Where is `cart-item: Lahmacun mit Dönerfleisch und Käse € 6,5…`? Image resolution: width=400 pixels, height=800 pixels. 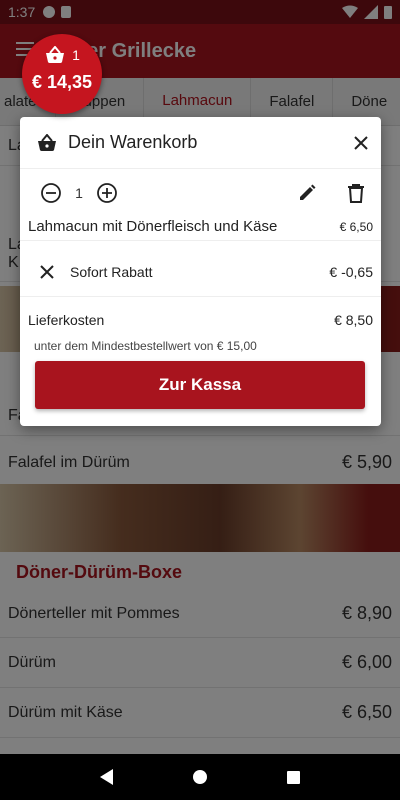 cart-item: Lahmacun mit Dönerfleisch und Käse € 6,5… is located at coordinates (200, 227).